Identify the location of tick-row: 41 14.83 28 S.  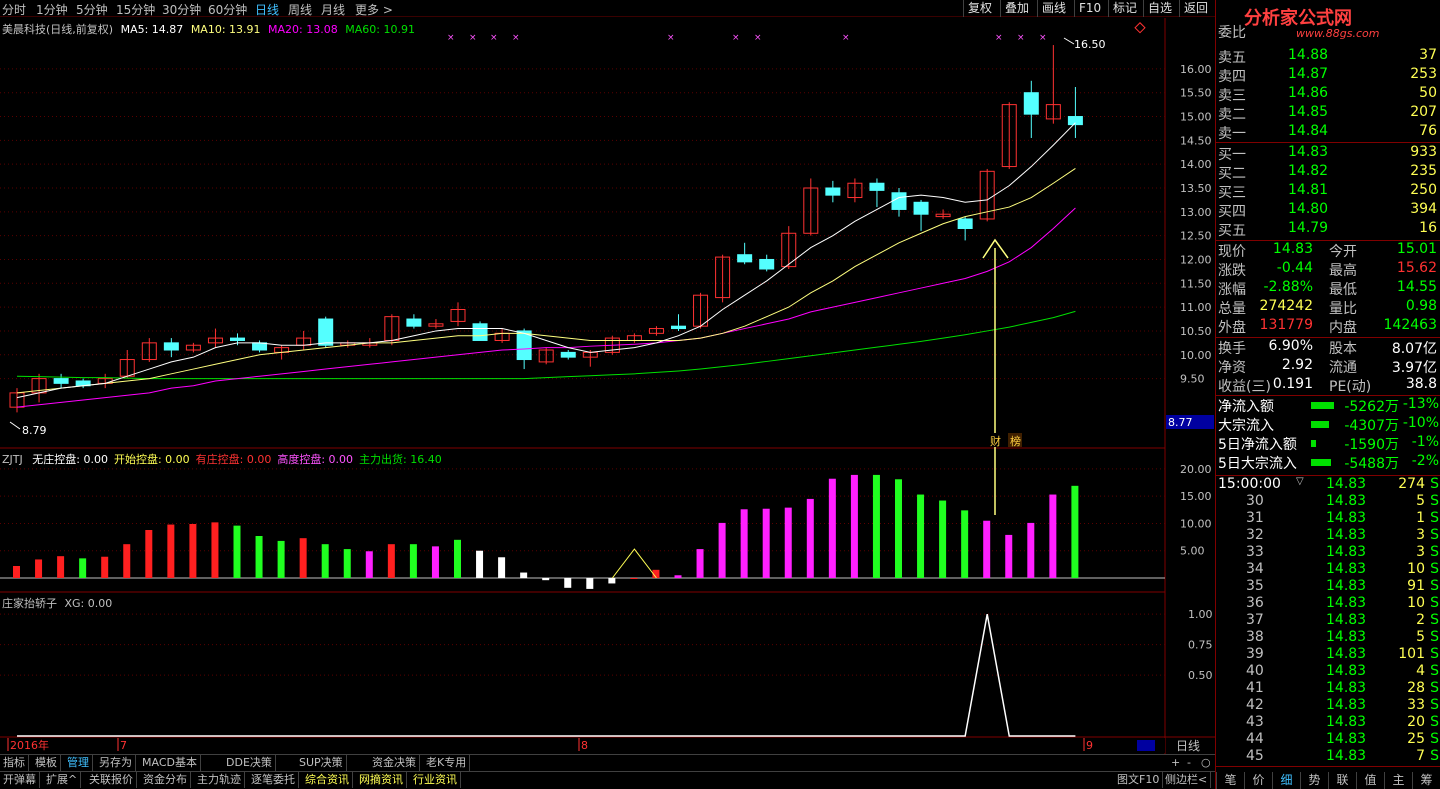
(1328, 688).